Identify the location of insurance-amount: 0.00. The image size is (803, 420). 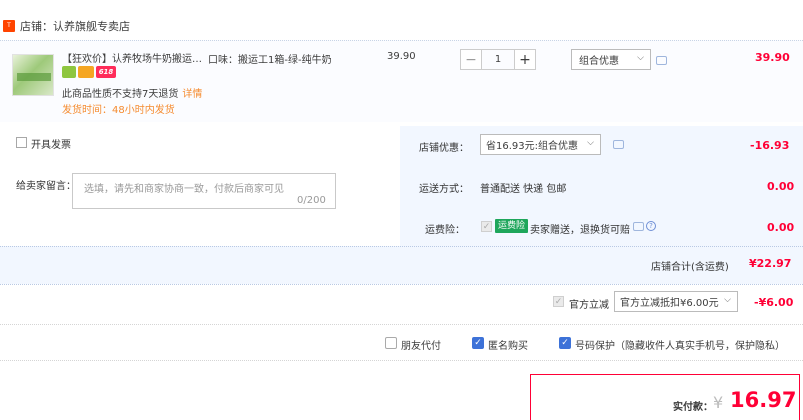
(781, 227).